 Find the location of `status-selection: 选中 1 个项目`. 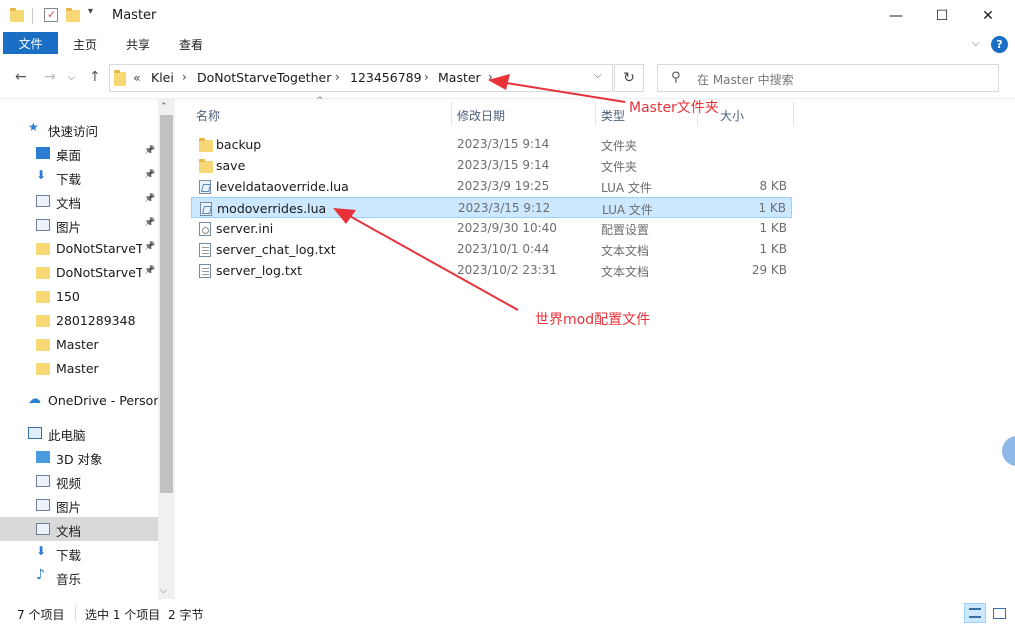

status-selection: 选中 1 个项目 is located at coordinates (123, 615).